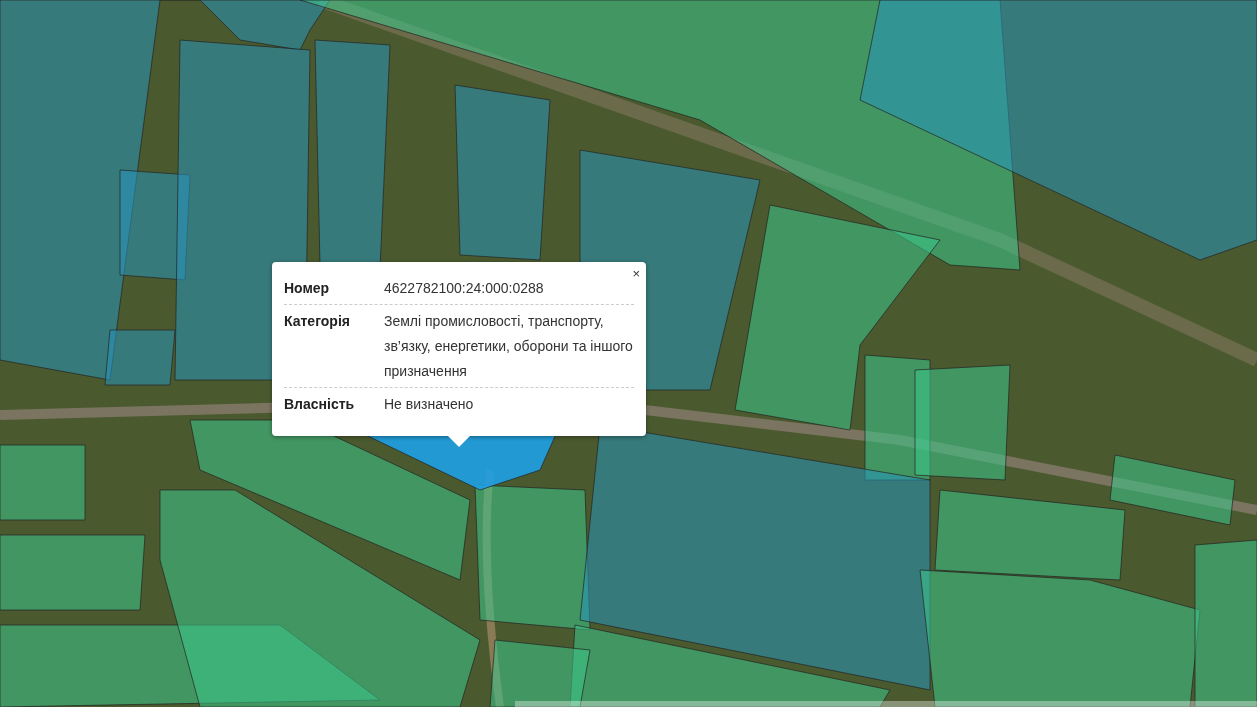  What do you see at coordinates (320, 404) in the screenshot?
I see `field-label: Власність` at bounding box center [320, 404].